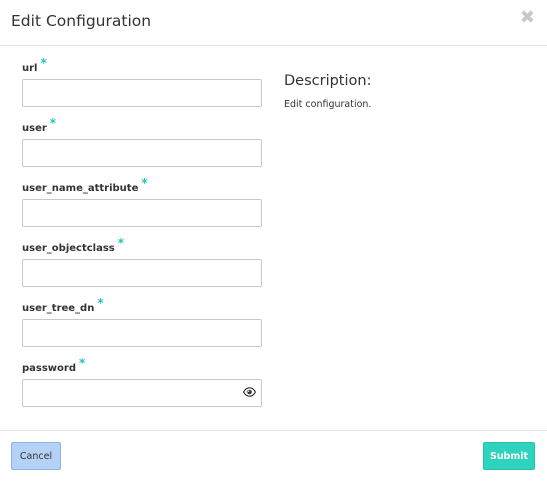 The width and height of the screenshot is (547, 481). What do you see at coordinates (49, 368) in the screenshot?
I see `password-label-text: password` at bounding box center [49, 368].